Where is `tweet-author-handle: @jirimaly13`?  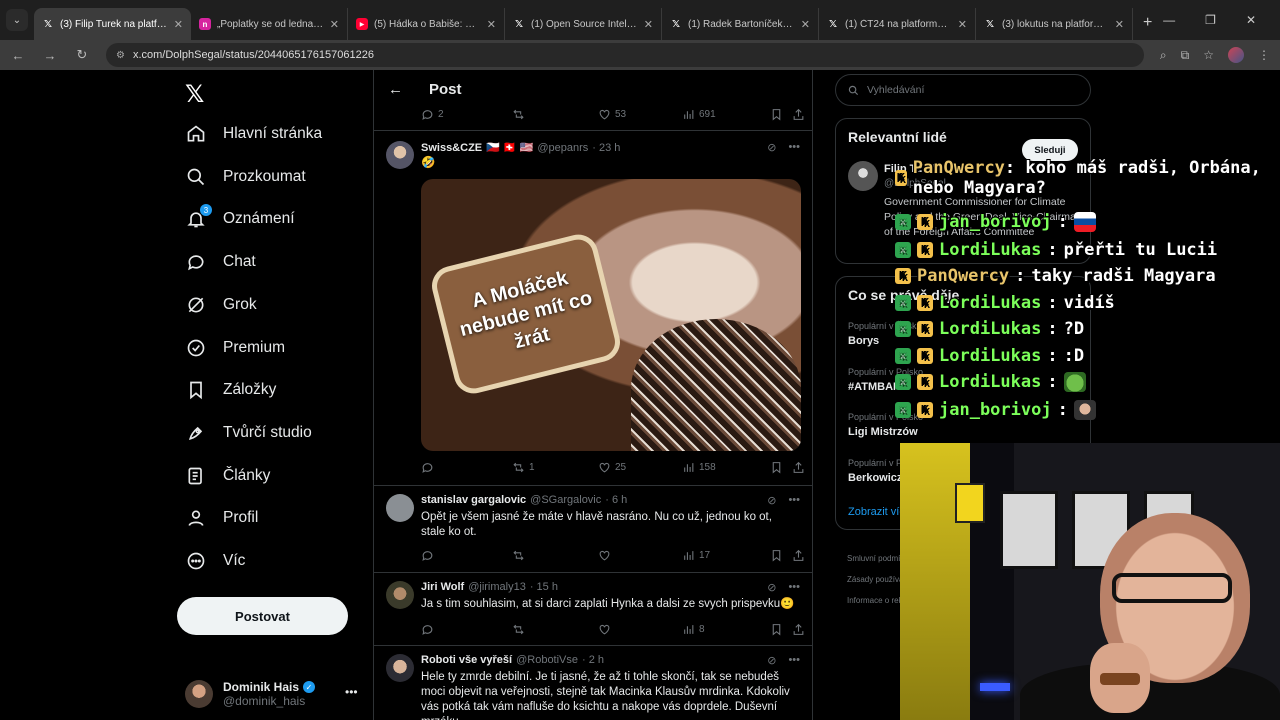 tweet-author-handle: @jirimaly13 is located at coordinates (497, 587).